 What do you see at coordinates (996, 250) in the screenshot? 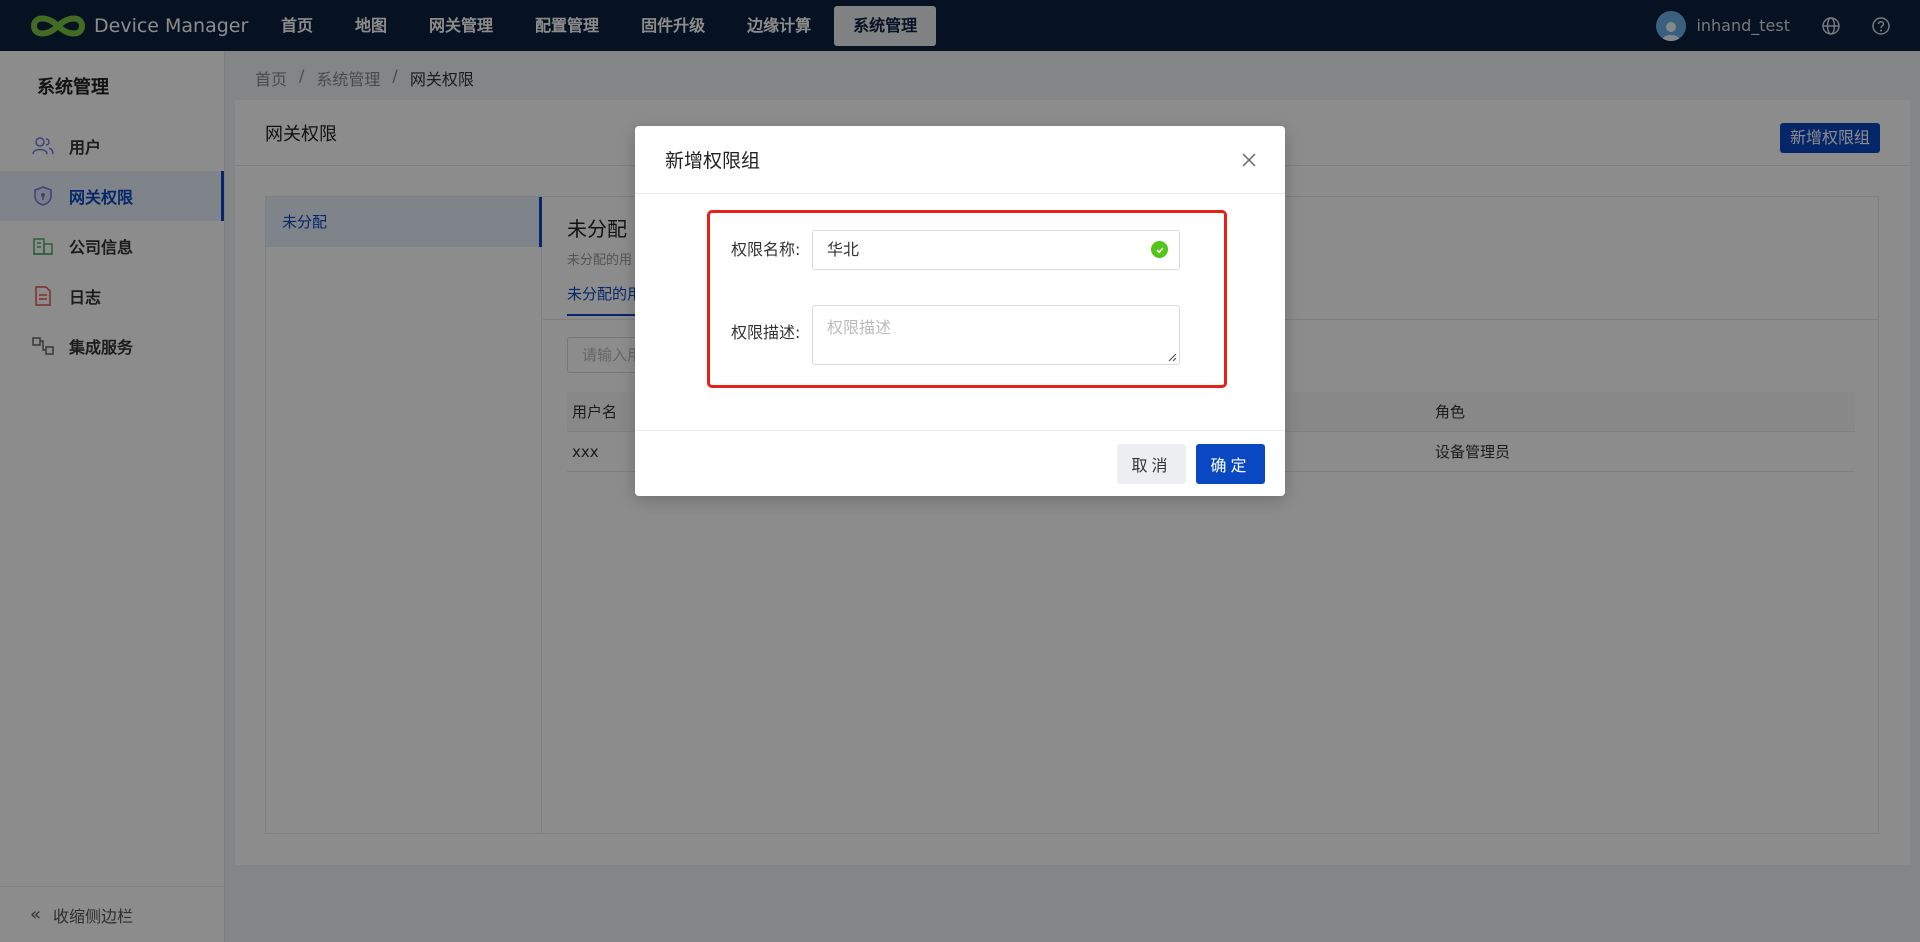
I see `permission-name-input: 华北` at bounding box center [996, 250].